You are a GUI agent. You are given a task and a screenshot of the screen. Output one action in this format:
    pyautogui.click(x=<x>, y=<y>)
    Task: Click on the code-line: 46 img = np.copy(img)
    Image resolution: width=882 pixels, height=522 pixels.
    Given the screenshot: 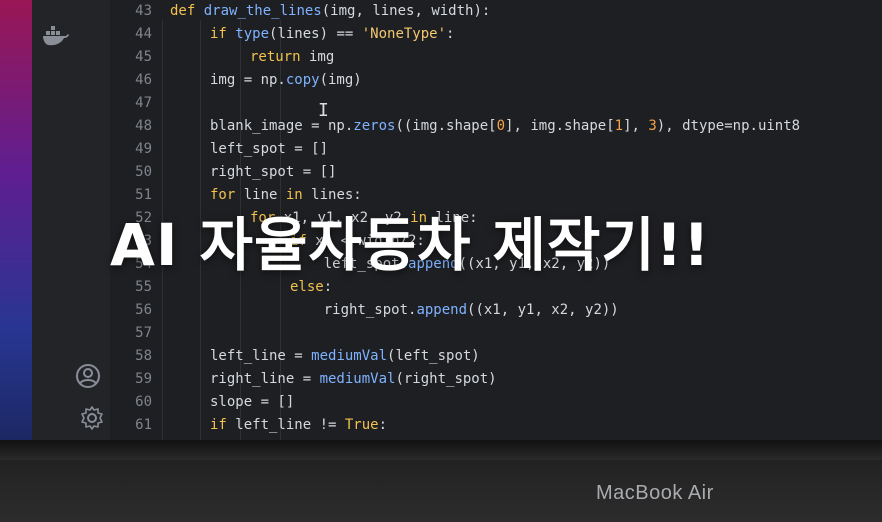 What is the action you would take?
    pyautogui.click(x=236, y=80)
    